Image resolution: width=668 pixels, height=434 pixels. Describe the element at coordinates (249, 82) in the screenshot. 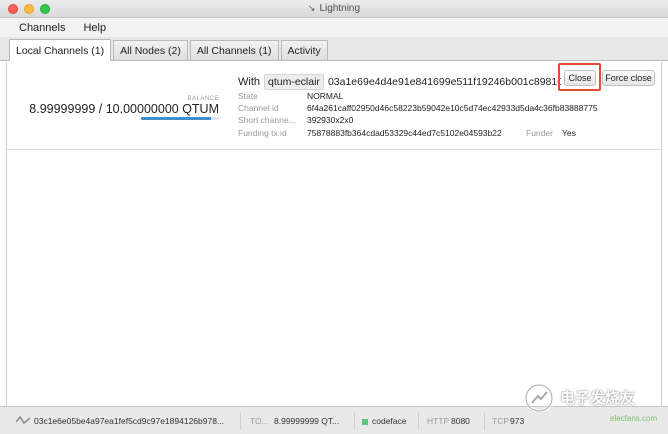

I see `with-label: With` at that location.